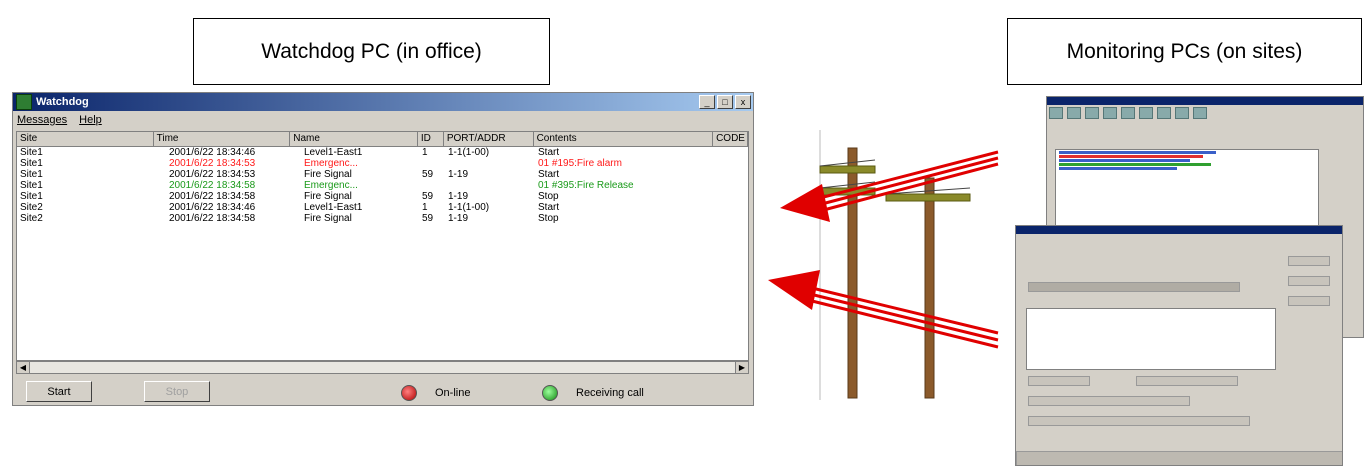 The width and height of the screenshot is (1369, 466). I want to click on monitoring-pc-screen-front, so click(1179, 345).